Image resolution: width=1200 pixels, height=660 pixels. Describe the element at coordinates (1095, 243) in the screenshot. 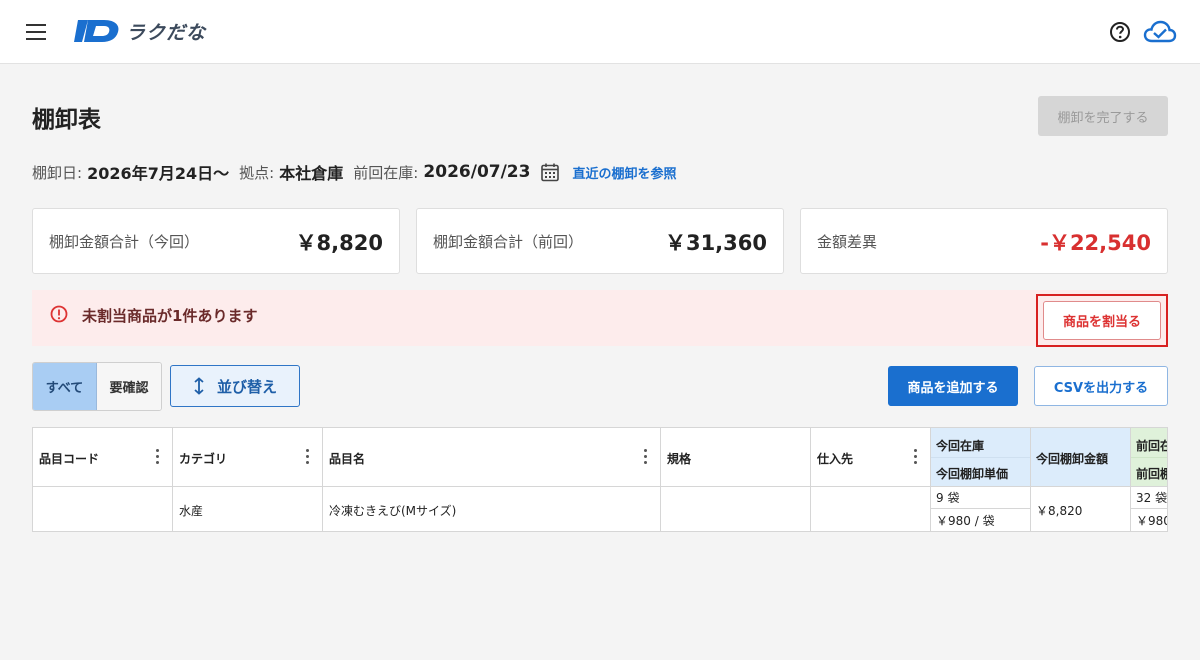

I see `card-value-negative: -￥22,540` at that location.